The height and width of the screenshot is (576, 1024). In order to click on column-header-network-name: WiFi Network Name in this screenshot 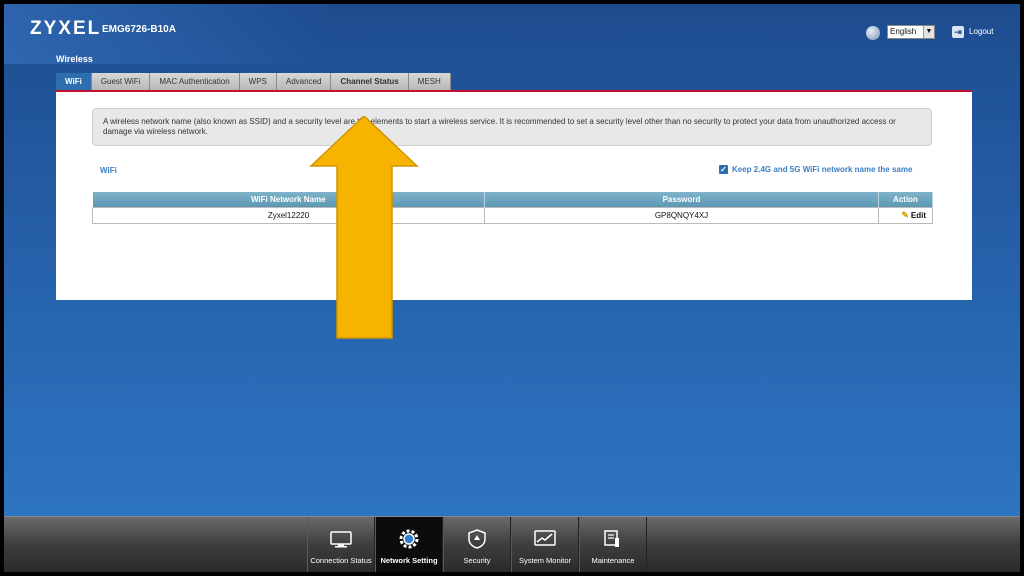, I will do `click(288, 199)`.